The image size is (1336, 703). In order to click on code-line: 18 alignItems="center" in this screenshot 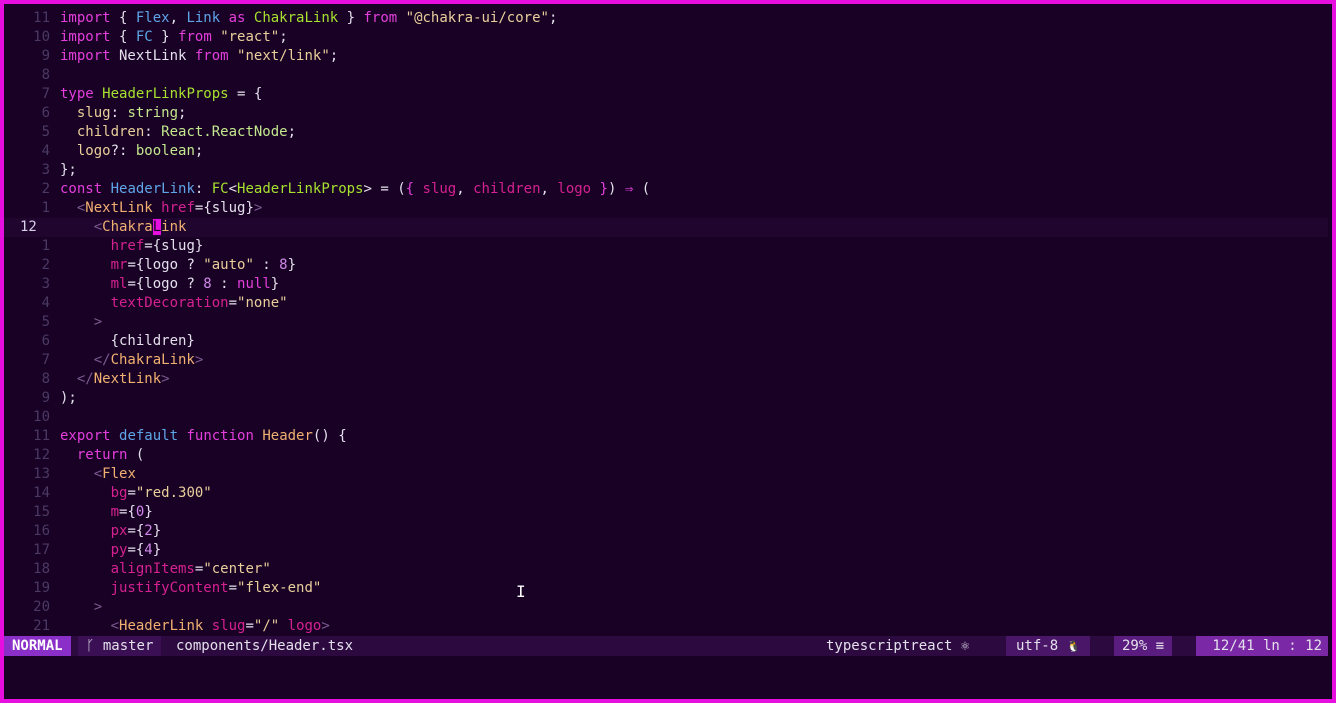, I will do `click(666, 569)`.